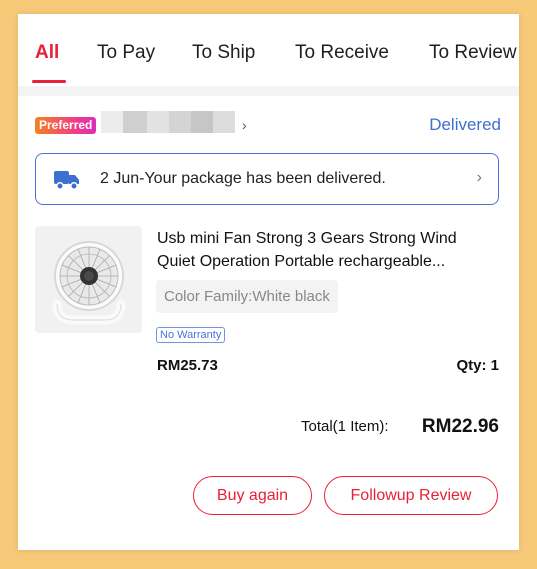 The height and width of the screenshot is (569, 537). Describe the element at coordinates (66, 125) in the screenshot. I see `preferred-badge: Preferred` at that location.